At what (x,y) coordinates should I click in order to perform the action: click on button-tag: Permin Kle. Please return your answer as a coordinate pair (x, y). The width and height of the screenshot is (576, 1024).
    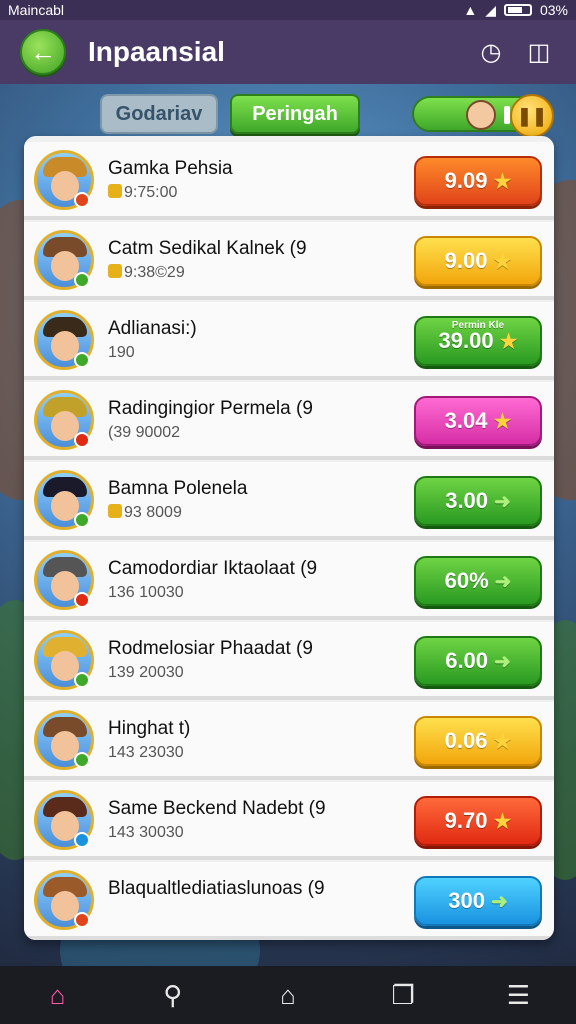
    Looking at the image, I should click on (478, 325).